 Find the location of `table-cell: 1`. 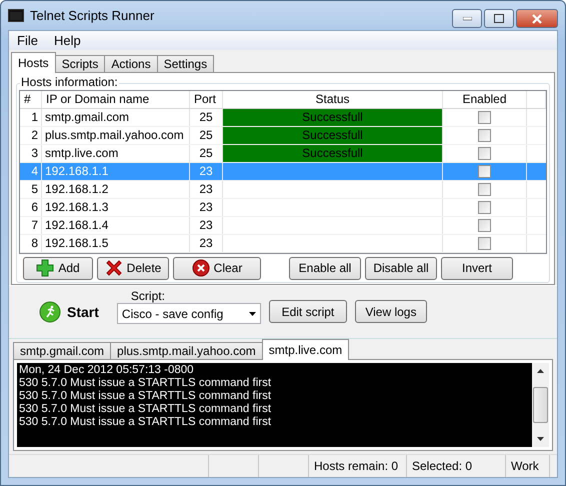

table-cell: 1 is located at coordinates (31, 117).